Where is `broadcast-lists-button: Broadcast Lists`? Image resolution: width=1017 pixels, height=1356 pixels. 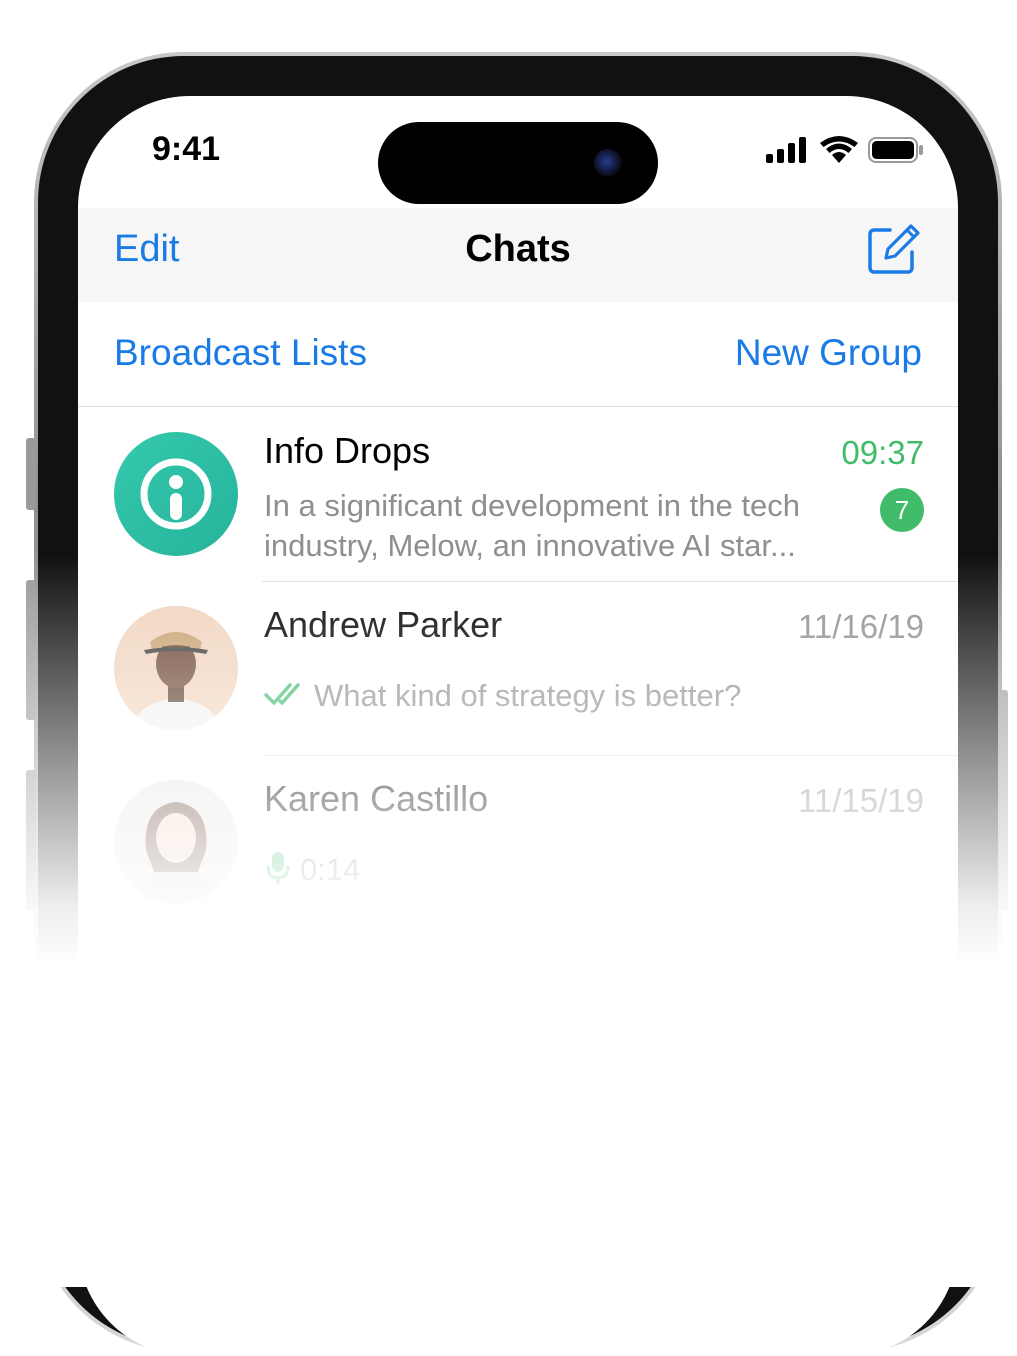 broadcast-lists-button: Broadcast Lists is located at coordinates (240, 353).